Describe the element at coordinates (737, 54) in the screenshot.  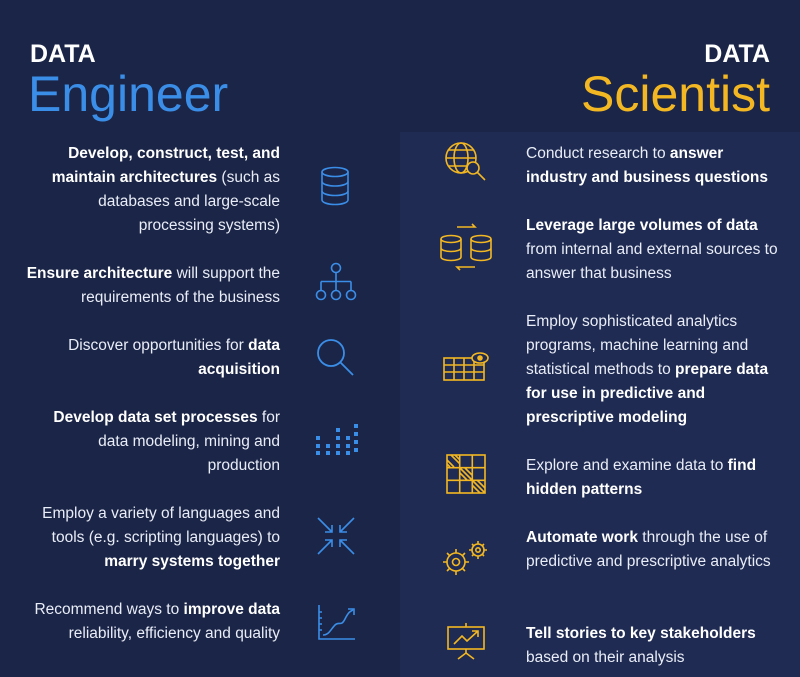
I see `scientist-kicker: DATA` at that location.